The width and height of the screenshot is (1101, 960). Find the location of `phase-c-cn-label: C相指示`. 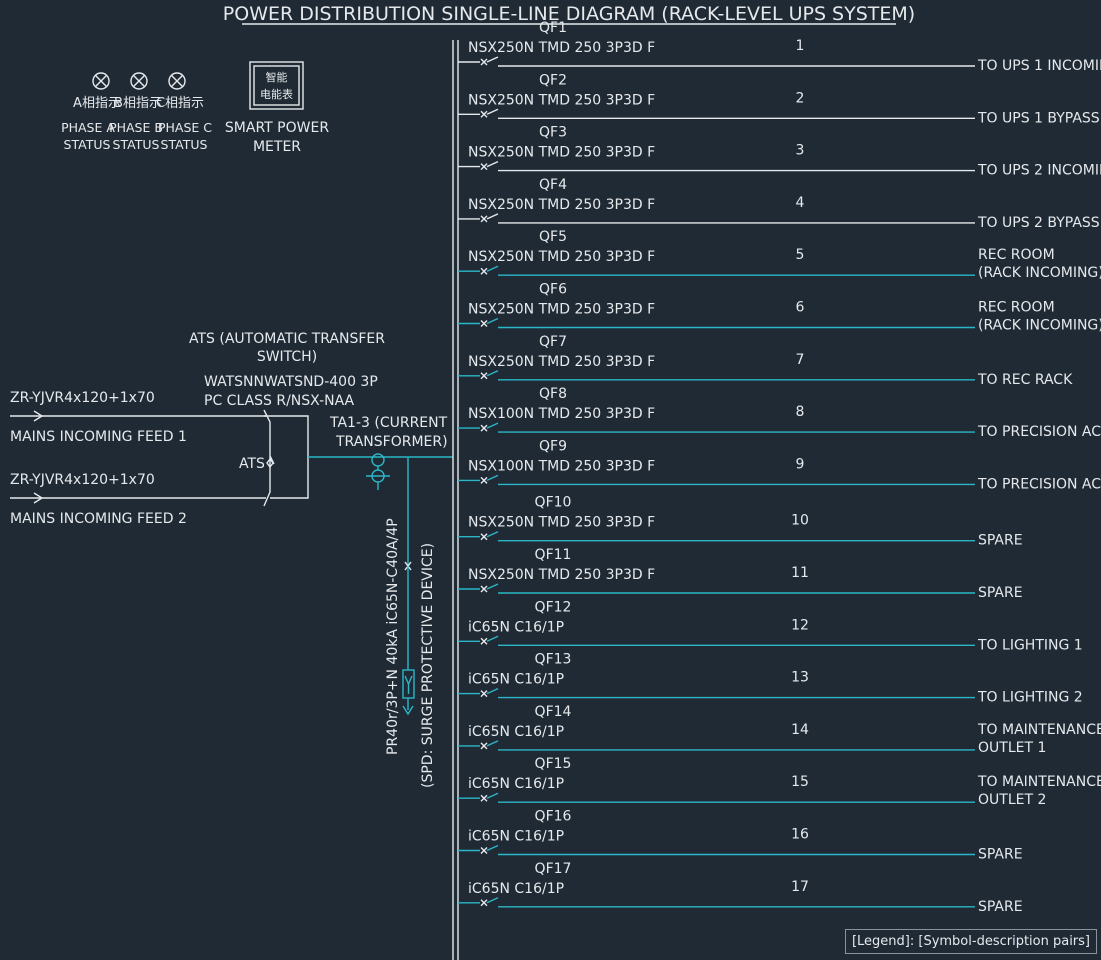

phase-c-cn-label: C相指示 is located at coordinates (180, 103).